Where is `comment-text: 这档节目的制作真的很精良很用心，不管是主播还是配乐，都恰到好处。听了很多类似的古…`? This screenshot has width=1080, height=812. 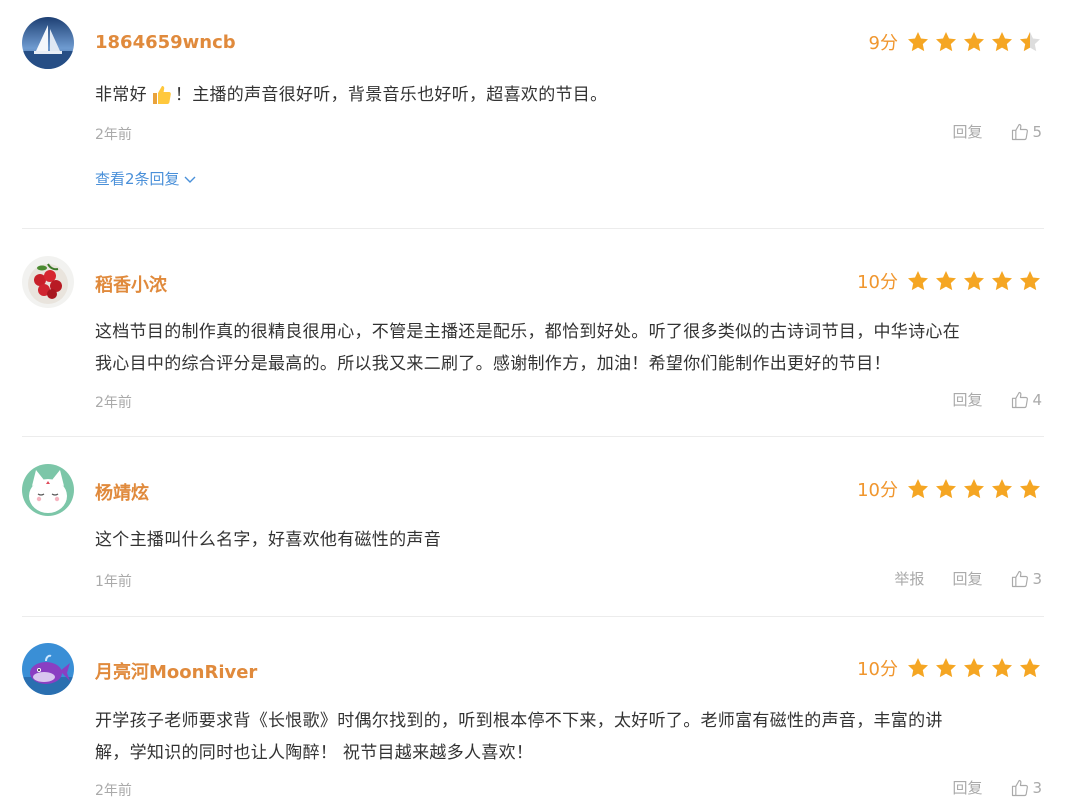
comment-text: 这档节目的制作真的很精良很用心，不管是主播还是配乐，都恰到好处。听了很多类似的古… is located at coordinates (527, 348).